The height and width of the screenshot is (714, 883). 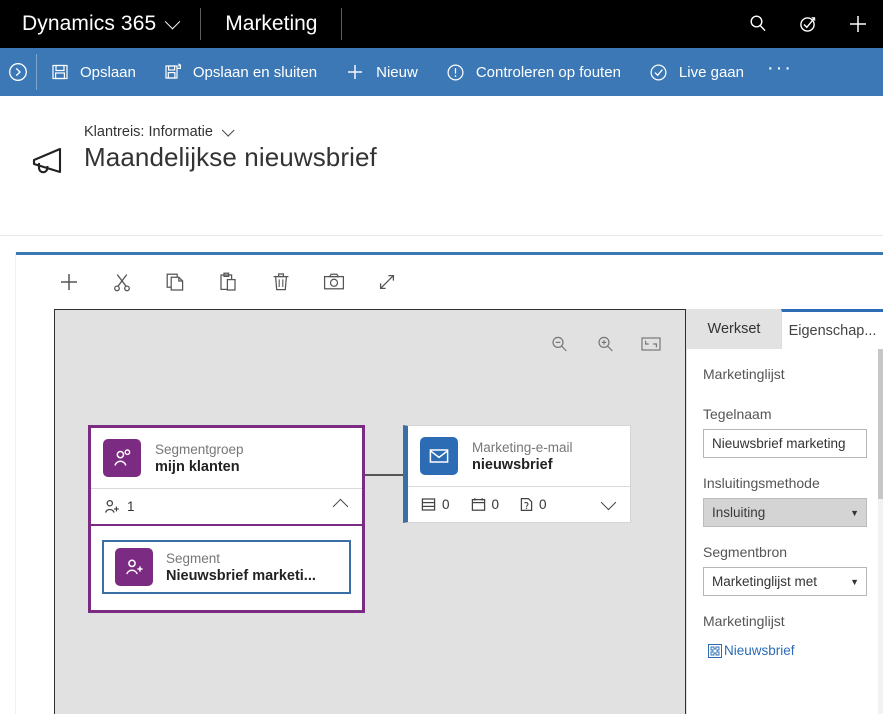 What do you see at coordinates (880, 531) in the screenshot?
I see `panel-scrollbar` at bounding box center [880, 531].